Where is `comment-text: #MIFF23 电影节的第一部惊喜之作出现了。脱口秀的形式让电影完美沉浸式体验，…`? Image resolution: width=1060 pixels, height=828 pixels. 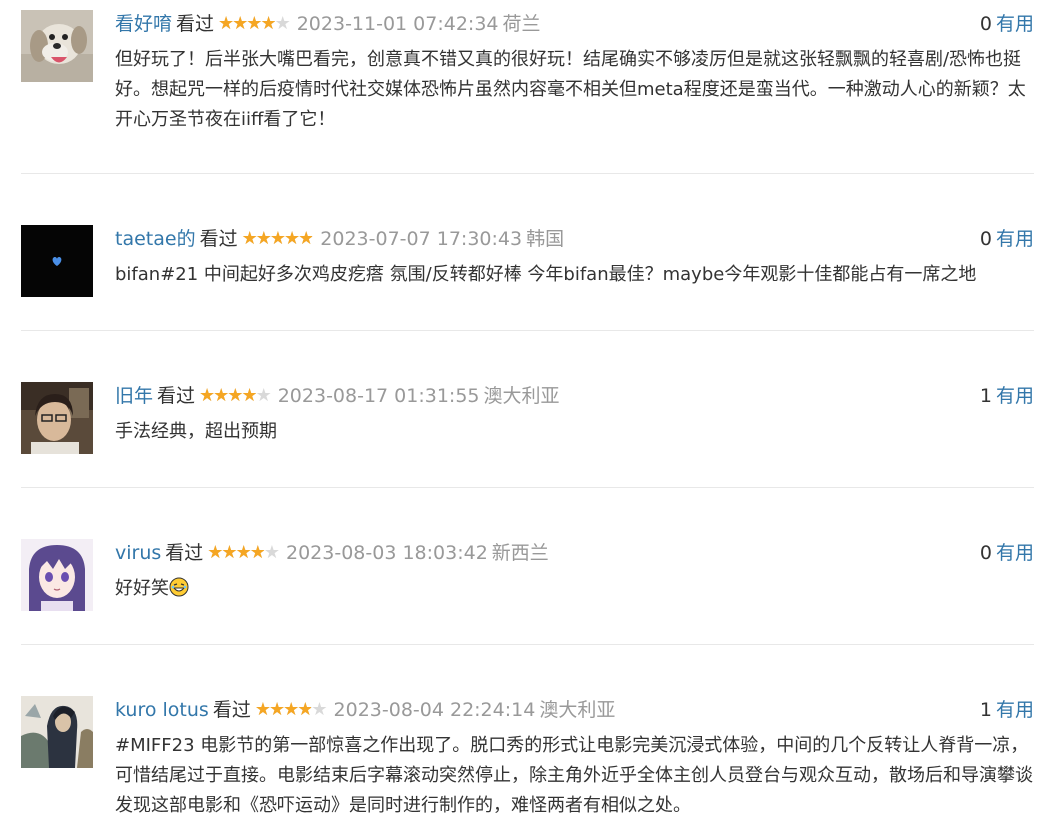
comment-text: #MIFF23 电影节的第一部惊喜之作出现了。脱口秀的形式让电影完美沉浸式体验，… is located at coordinates (574, 775).